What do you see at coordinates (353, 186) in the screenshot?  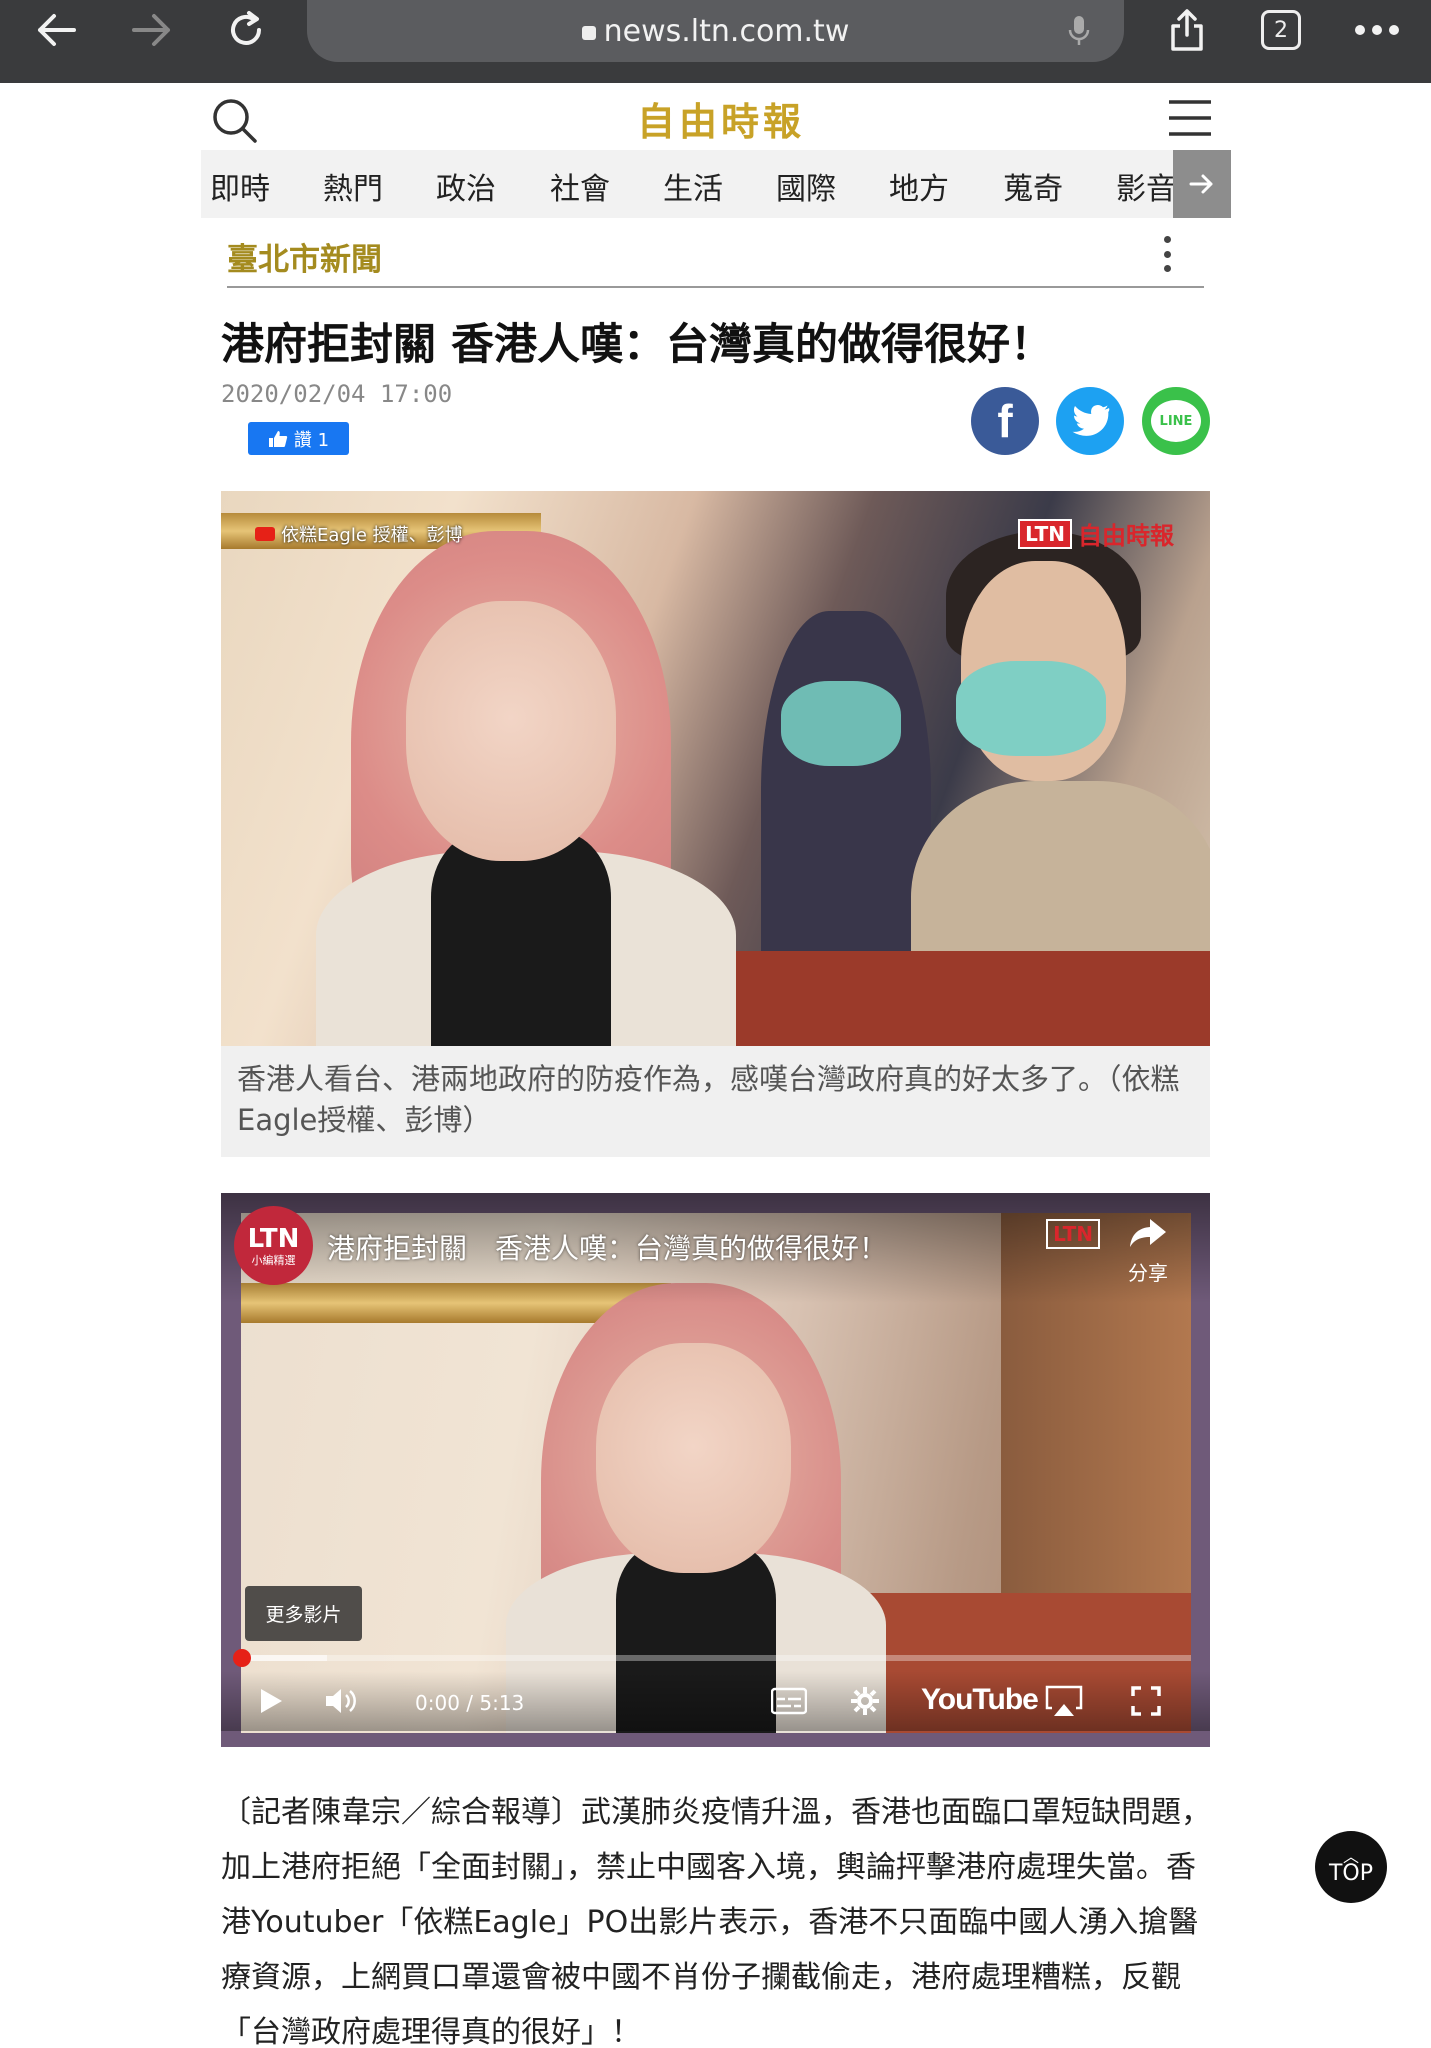 I see `nav-item-popular: 熱門` at bounding box center [353, 186].